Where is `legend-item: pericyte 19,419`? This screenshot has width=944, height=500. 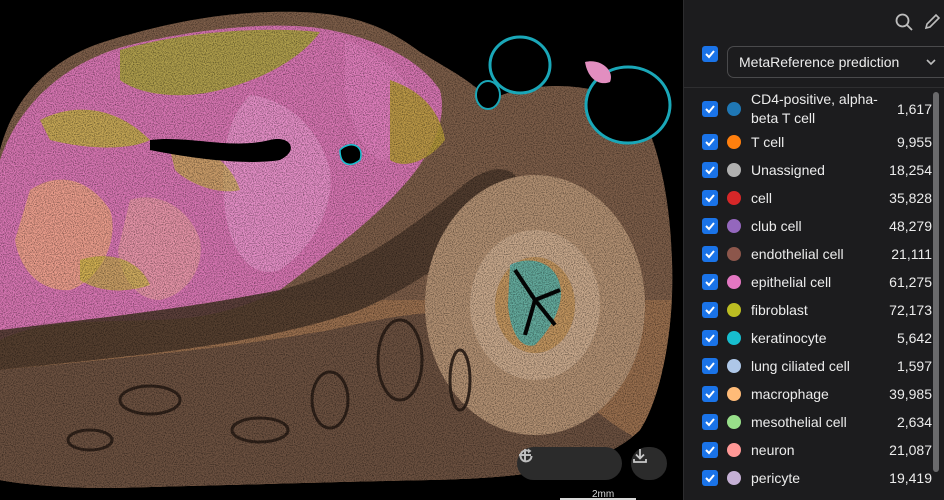
legend-item: pericyte 19,419 is located at coordinates (808, 478).